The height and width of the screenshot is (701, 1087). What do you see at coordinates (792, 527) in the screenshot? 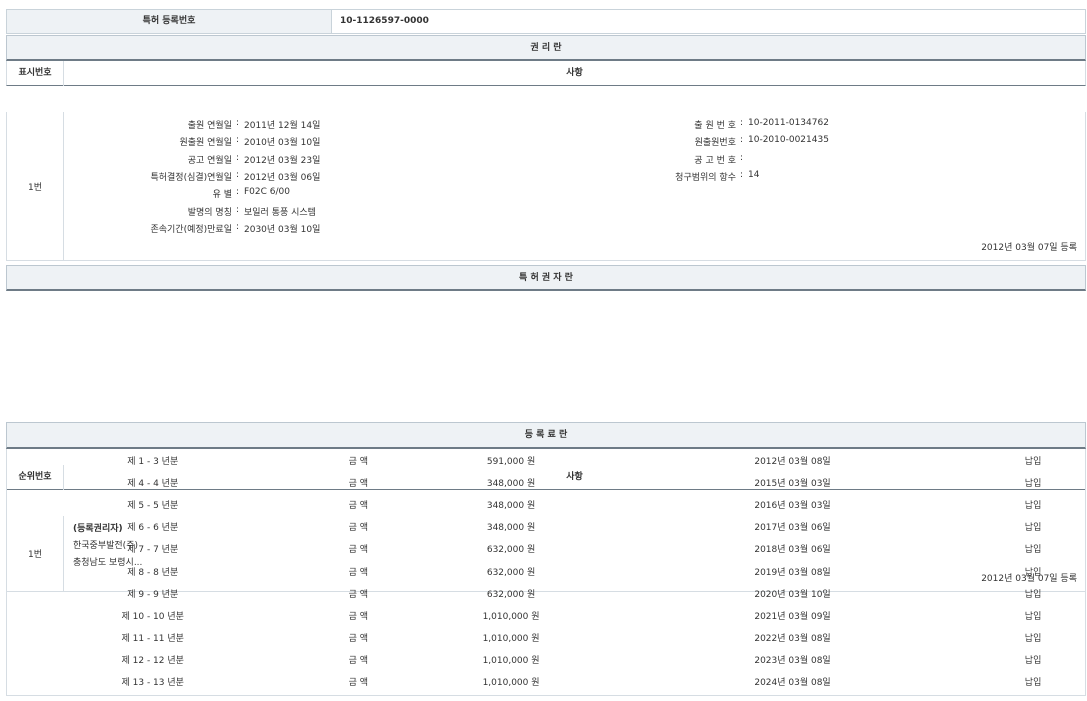
I see `fee-date: 2017년 03월 06일` at bounding box center [792, 527].